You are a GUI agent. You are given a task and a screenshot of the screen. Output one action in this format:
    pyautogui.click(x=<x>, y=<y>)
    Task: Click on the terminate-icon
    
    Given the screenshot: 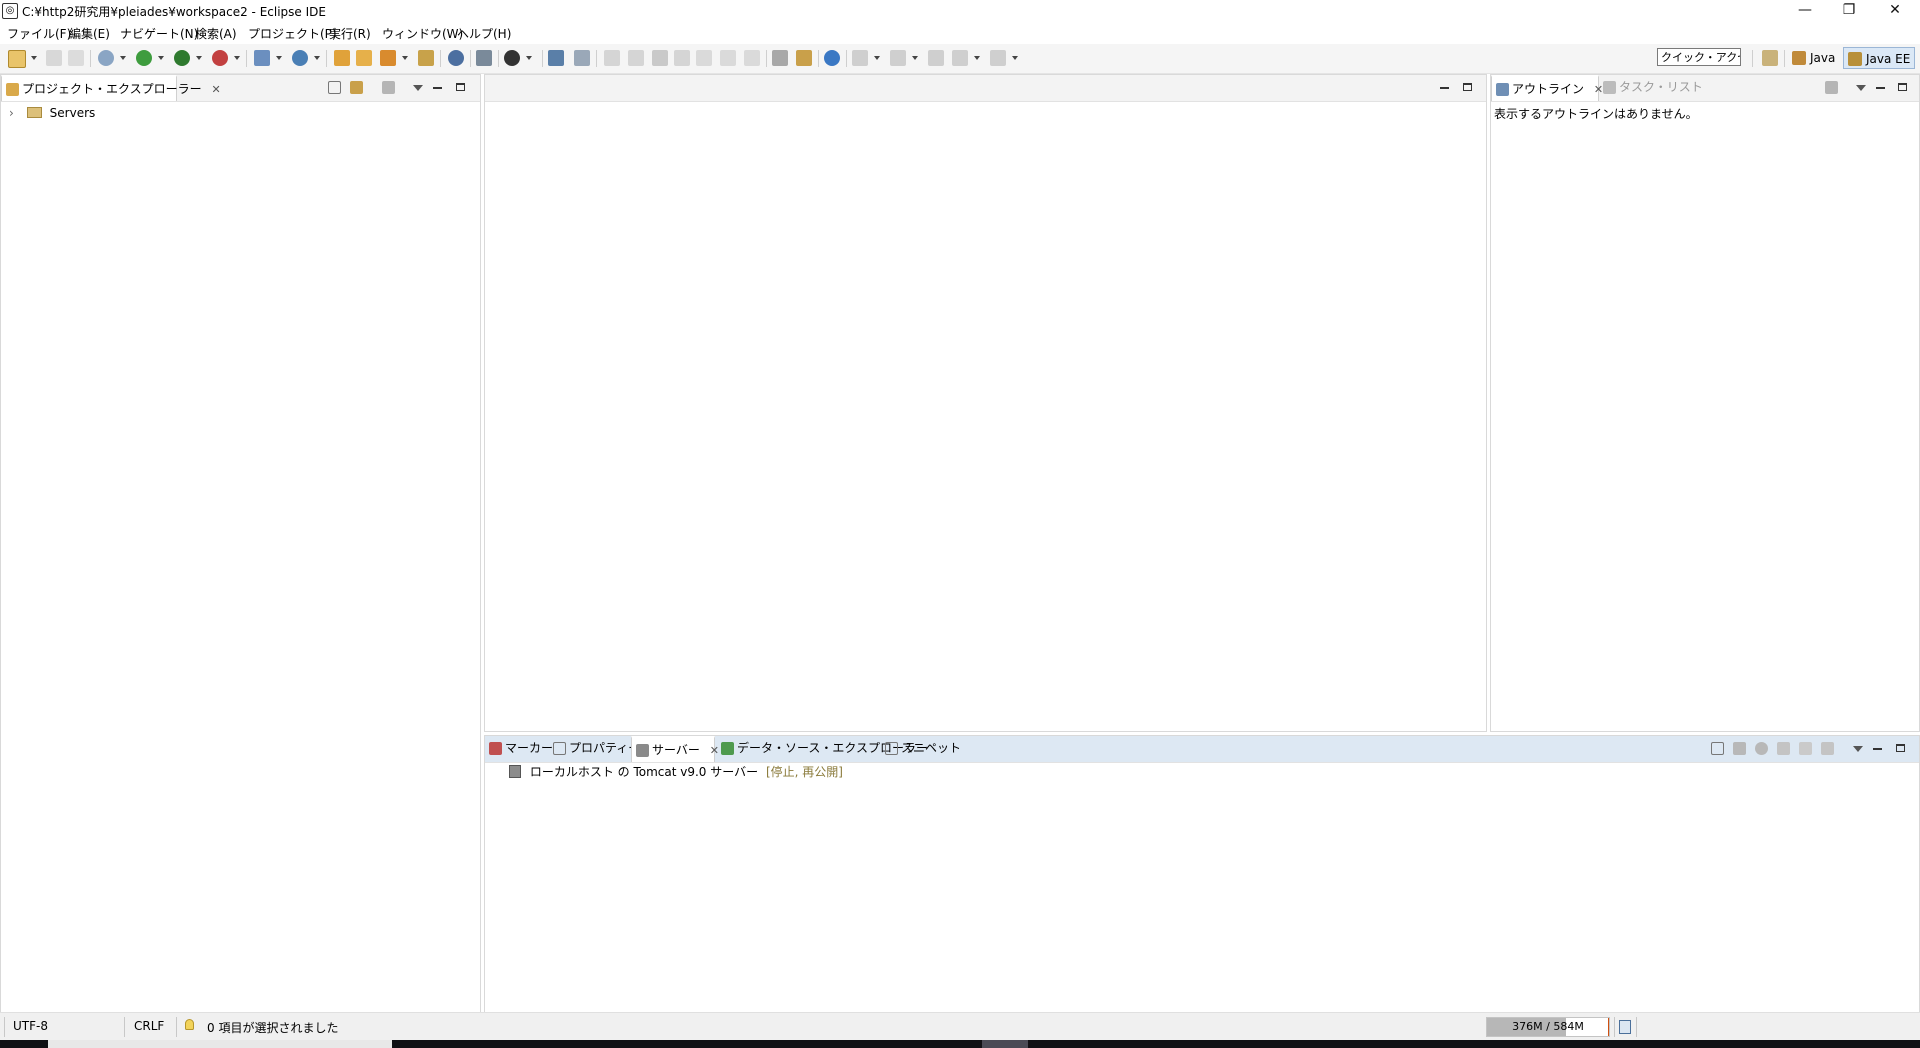 What is the action you would take?
    pyautogui.click(x=660, y=58)
    